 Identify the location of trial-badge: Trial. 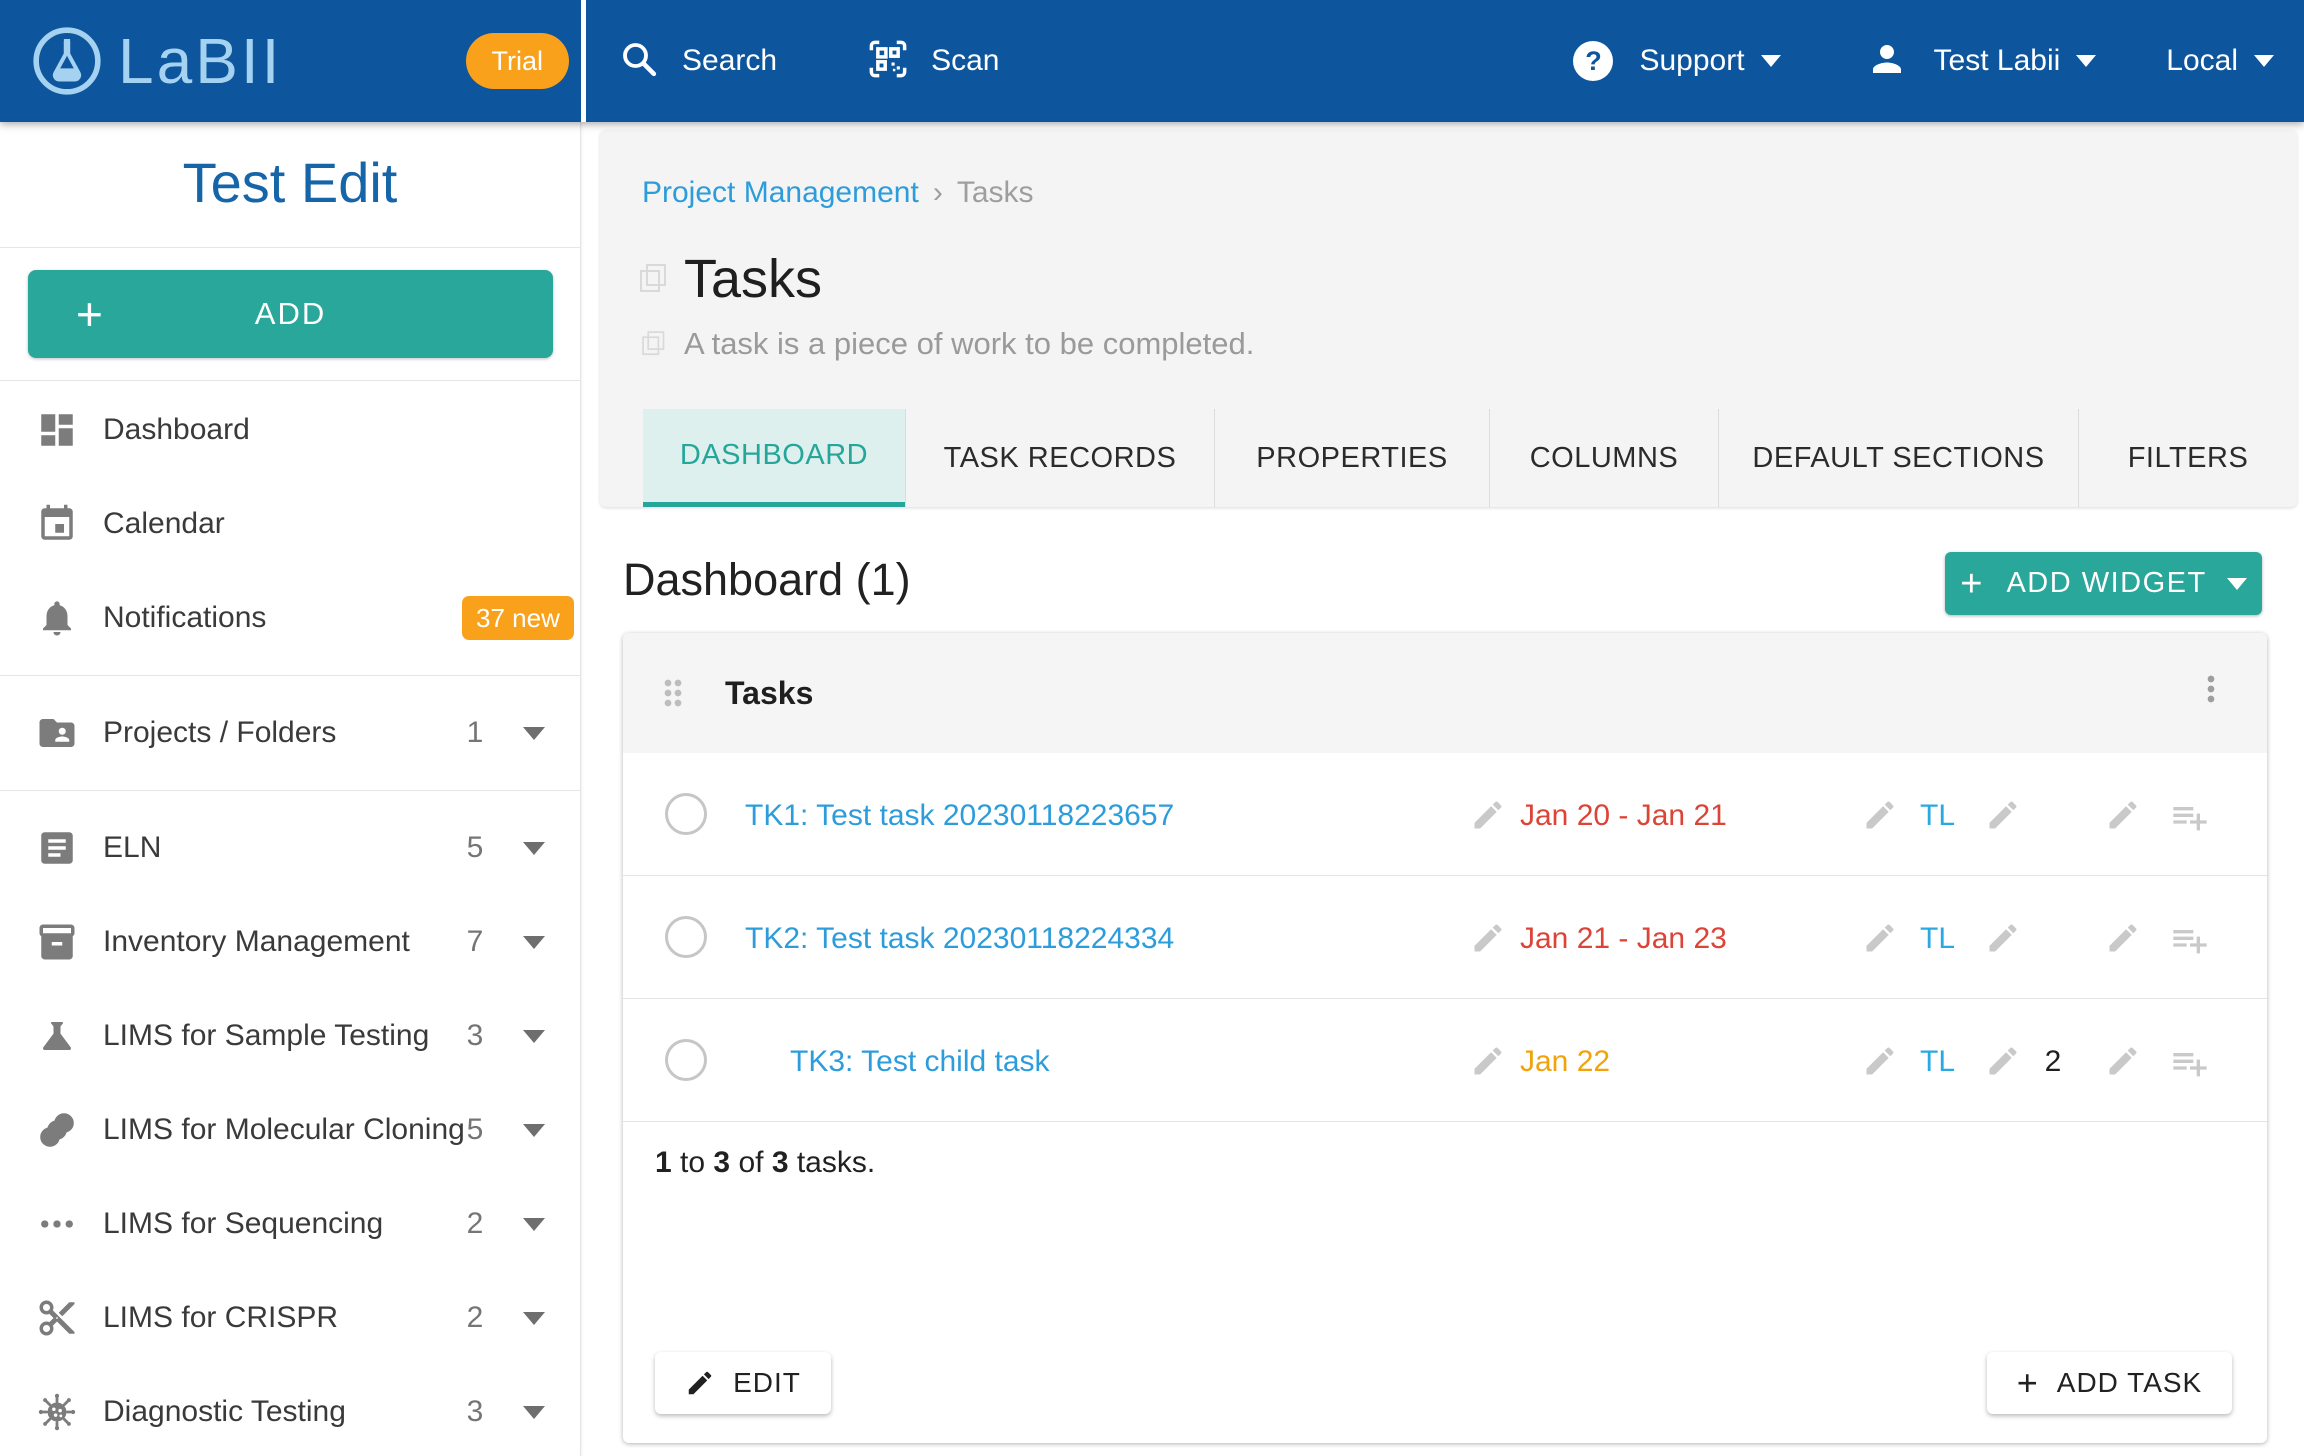
(517, 61).